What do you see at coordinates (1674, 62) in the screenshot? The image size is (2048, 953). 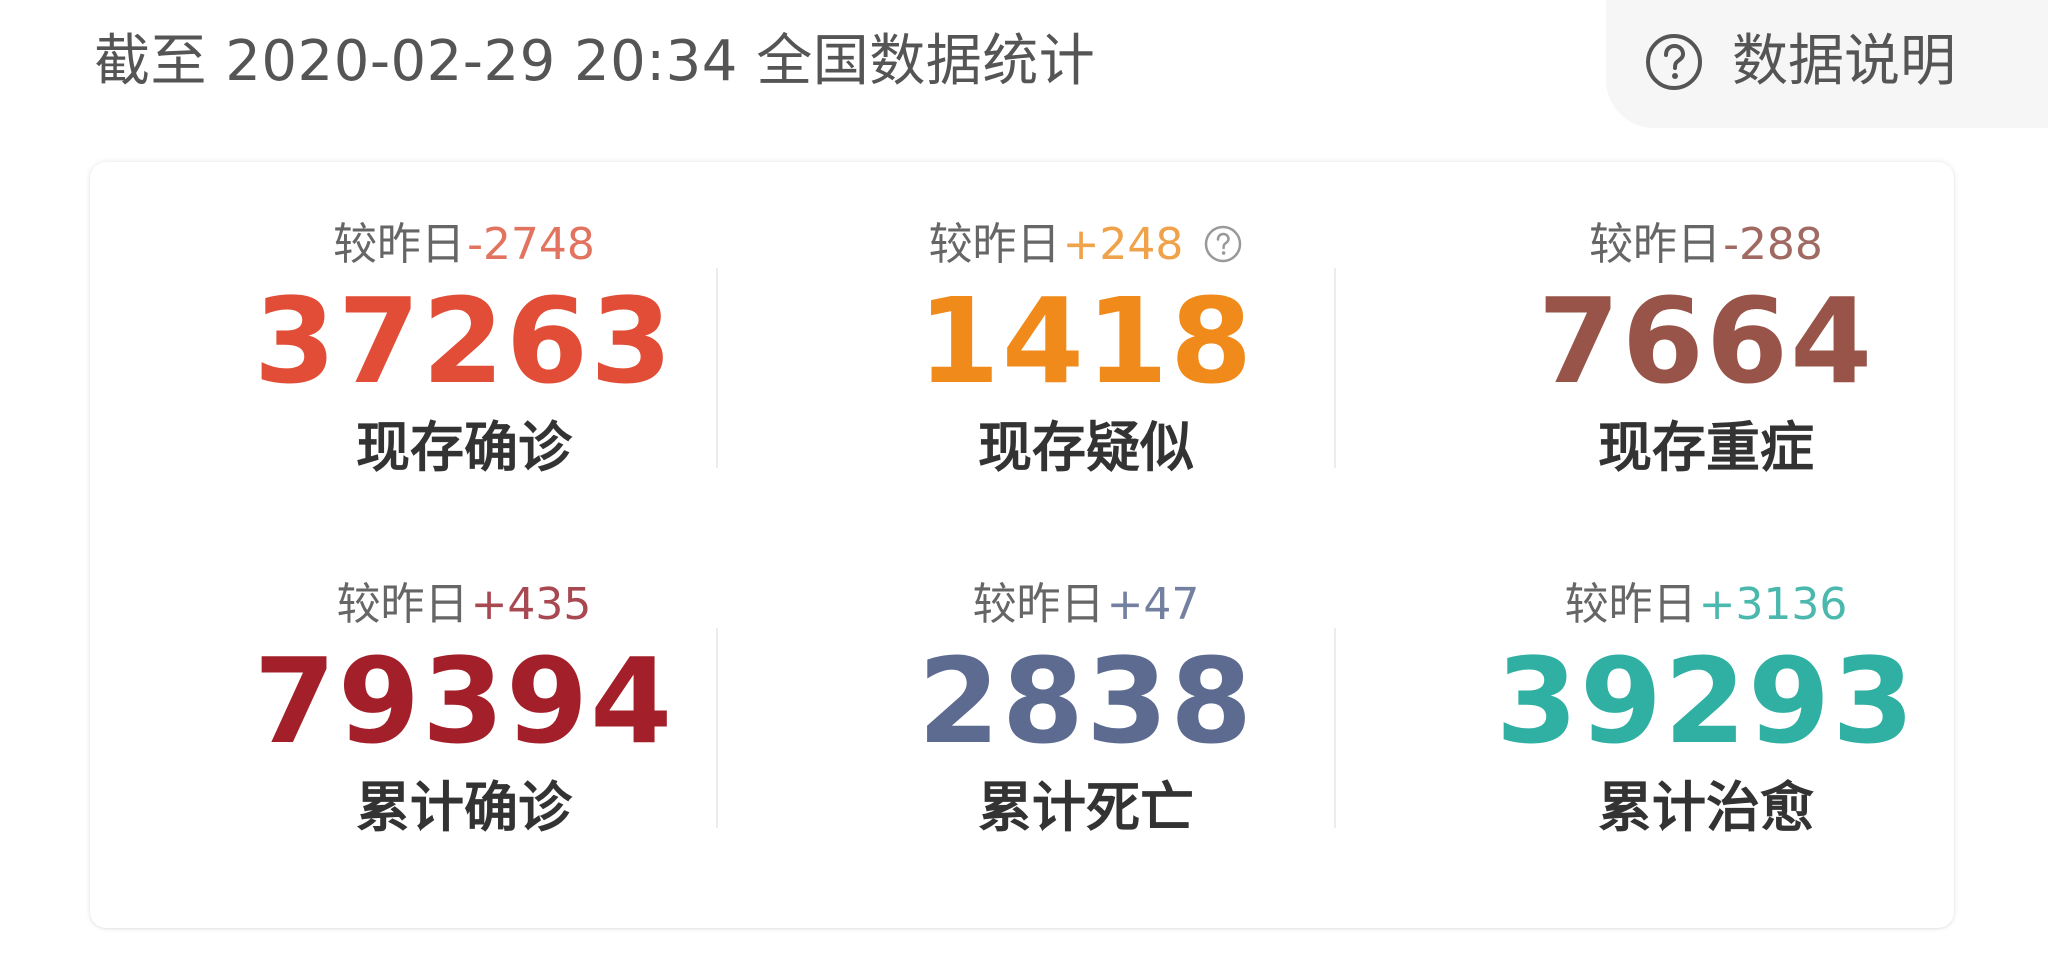 I see `question-circle-icon` at bounding box center [1674, 62].